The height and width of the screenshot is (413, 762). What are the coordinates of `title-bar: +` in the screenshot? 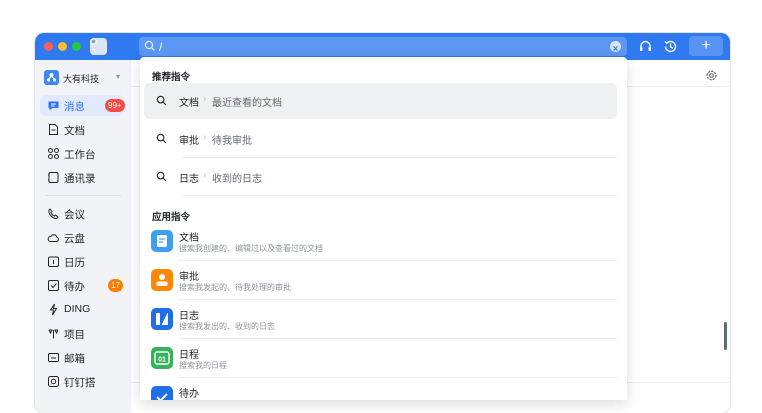 It's located at (382, 46).